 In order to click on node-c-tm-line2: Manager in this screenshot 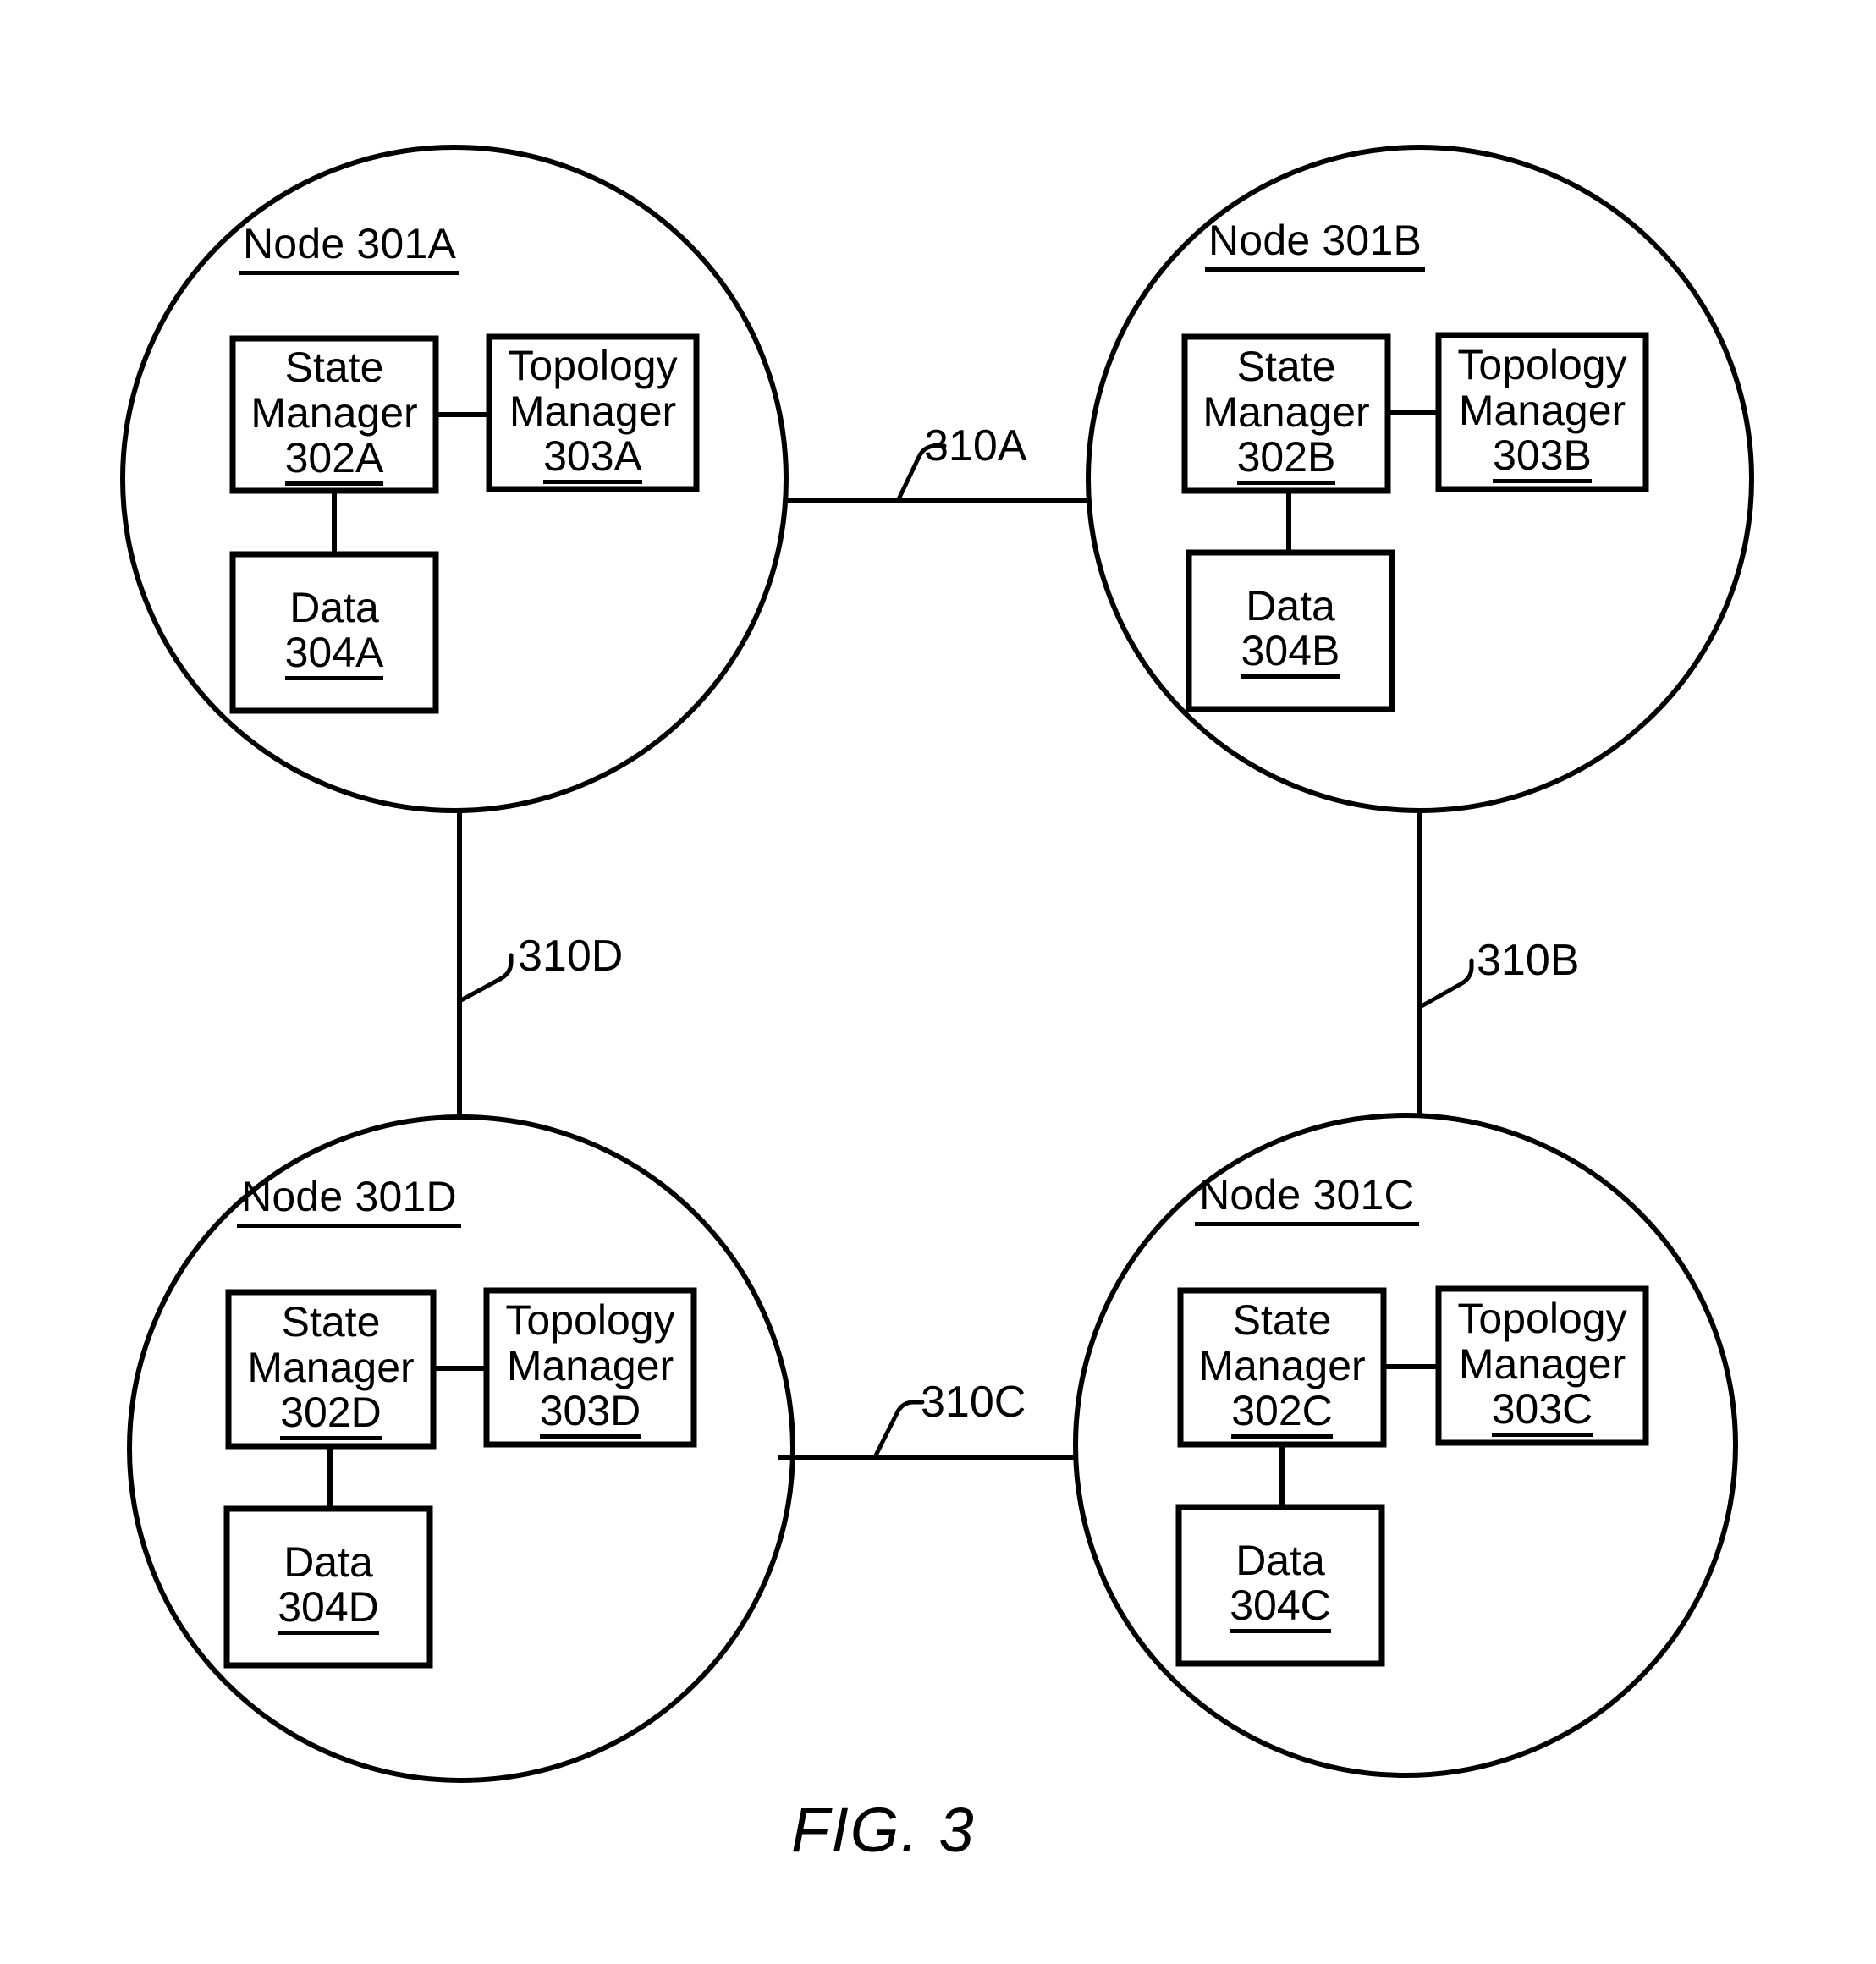, I will do `click(1542, 1364)`.